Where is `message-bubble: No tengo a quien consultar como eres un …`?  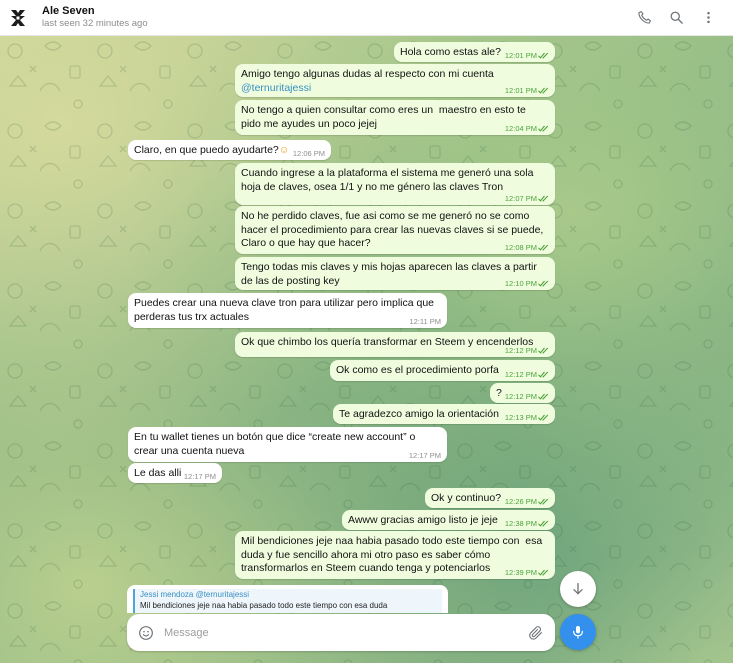 message-bubble: No tengo a quien consultar como eres un … is located at coordinates (395, 117).